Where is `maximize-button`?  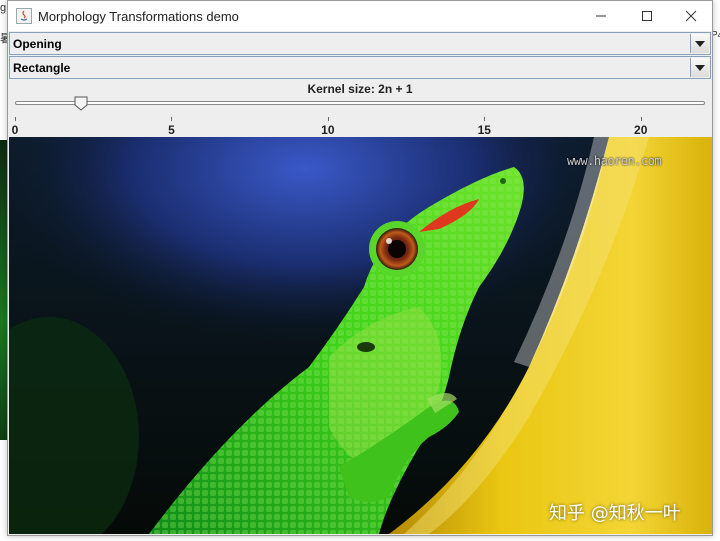
maximize-button is located at coordinates (647, 16).